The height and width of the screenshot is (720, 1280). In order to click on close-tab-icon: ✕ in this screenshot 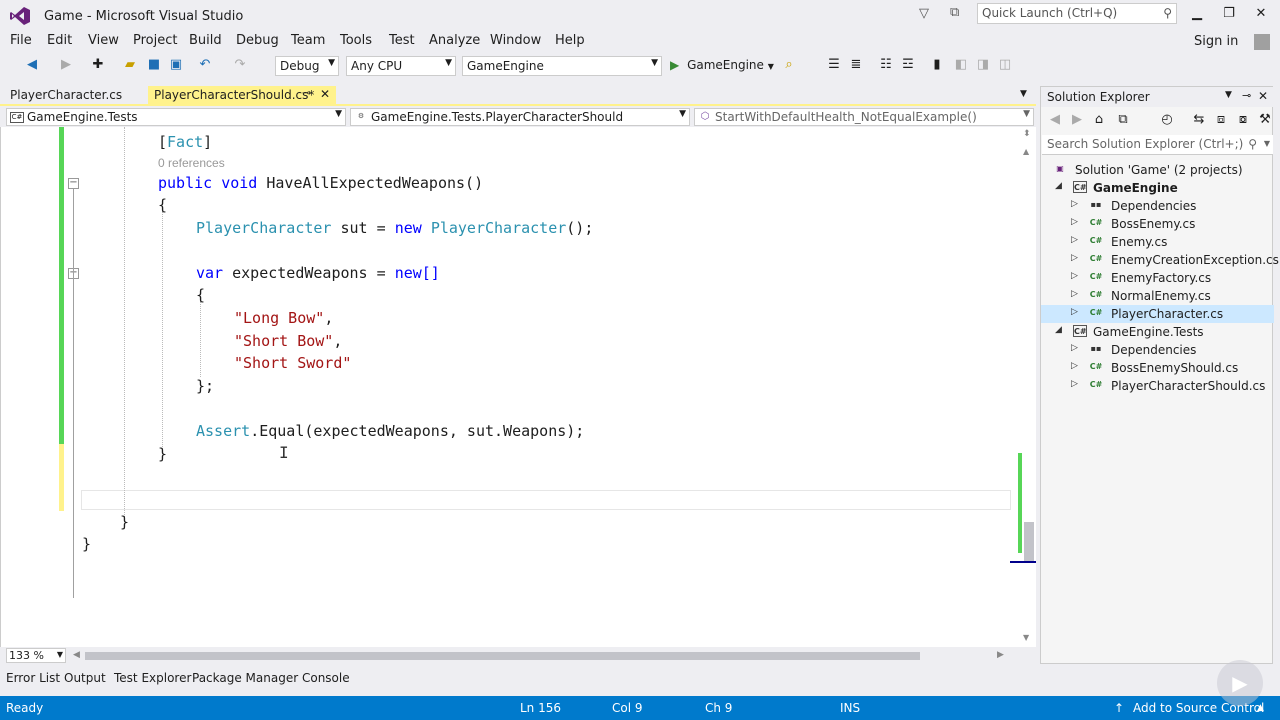, I will do `click(325, 94)`.